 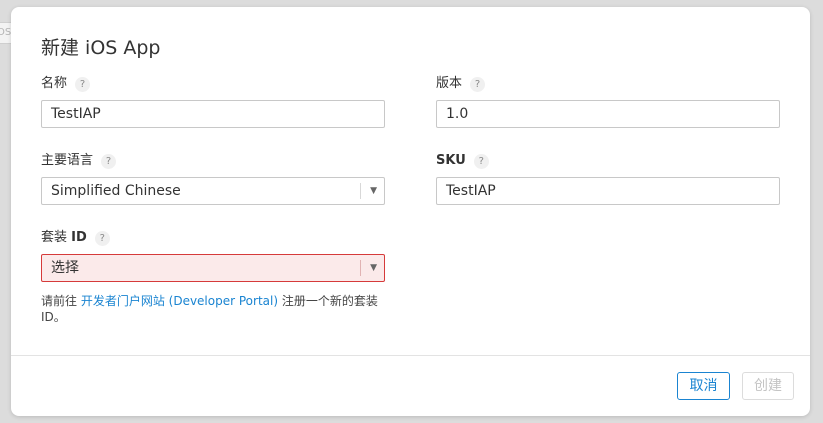 I want to click on dialog-title: 新建 iOS App, so click(x=101, y=48).